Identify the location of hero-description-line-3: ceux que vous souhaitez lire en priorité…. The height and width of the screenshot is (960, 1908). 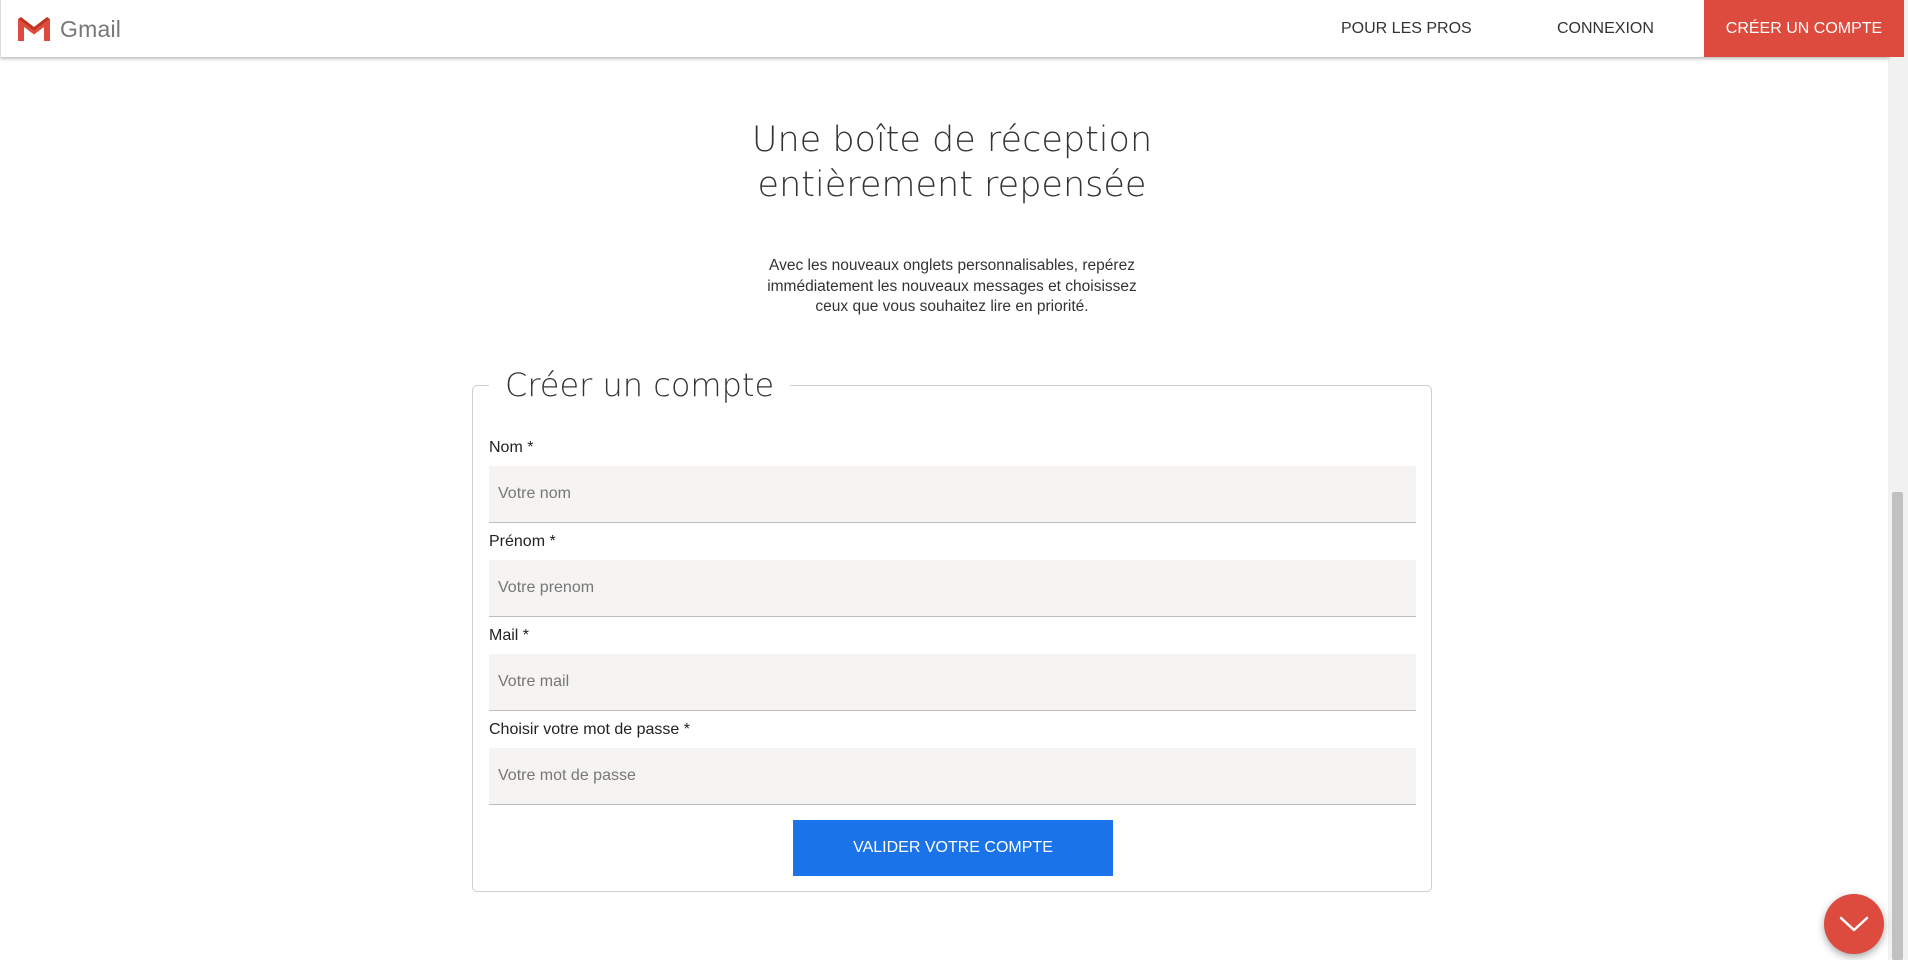
(952, 306).